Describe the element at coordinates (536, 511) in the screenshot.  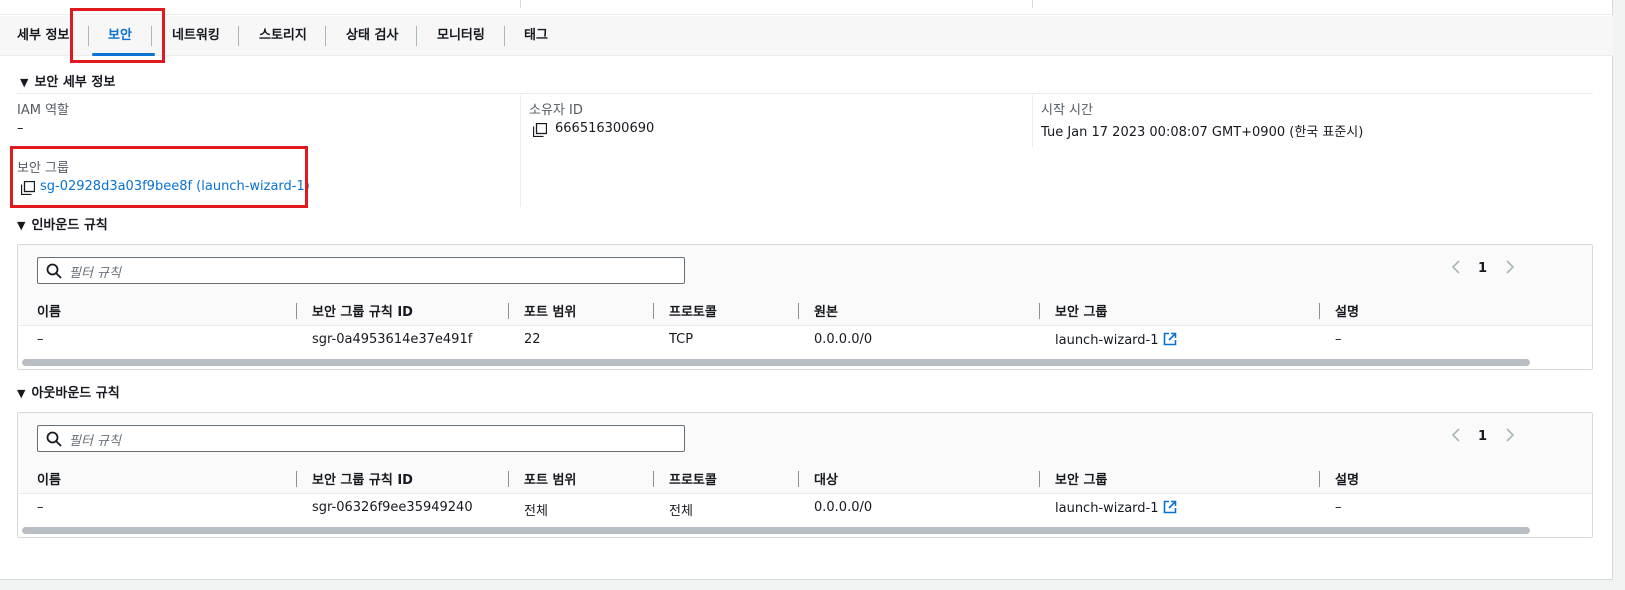
I see `cell-port: 전체` at that location.